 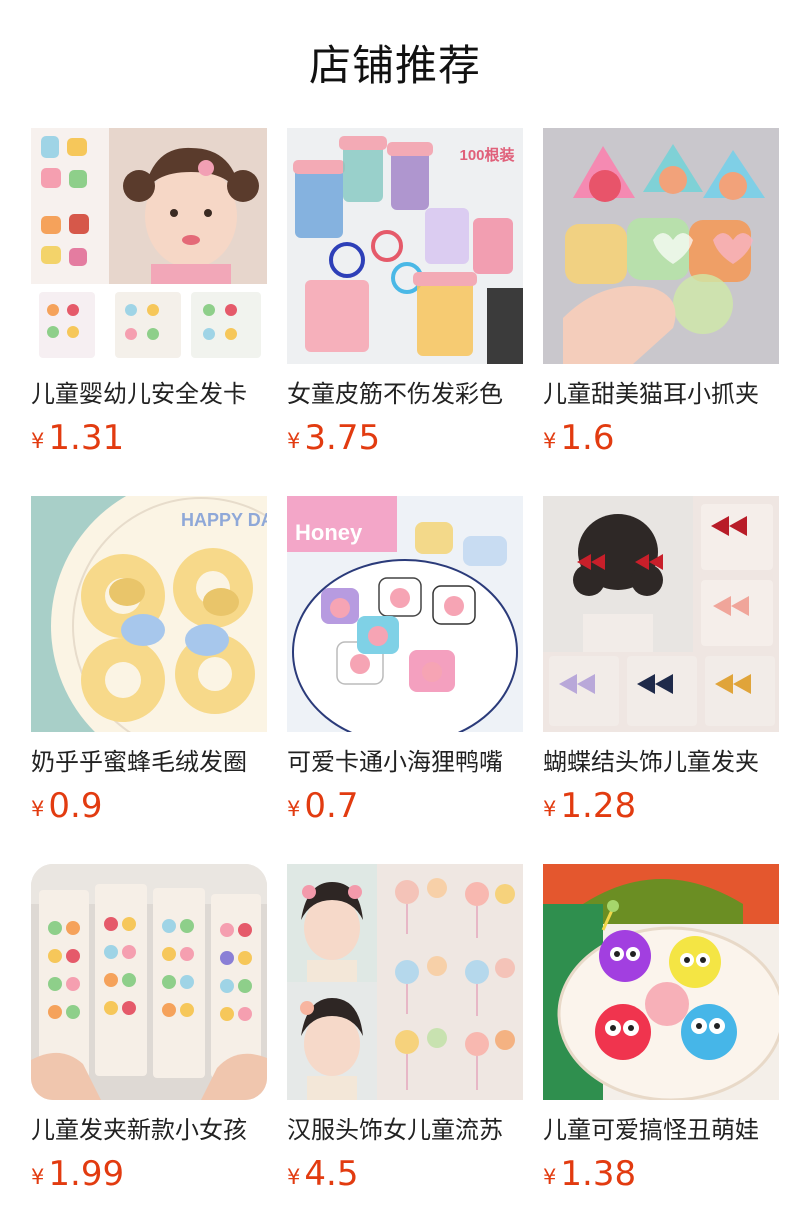 What do you see at coordinates (661, 438) in the screenshot?
I see `product-price: ¥1.6` at bounding box center [661, 438].